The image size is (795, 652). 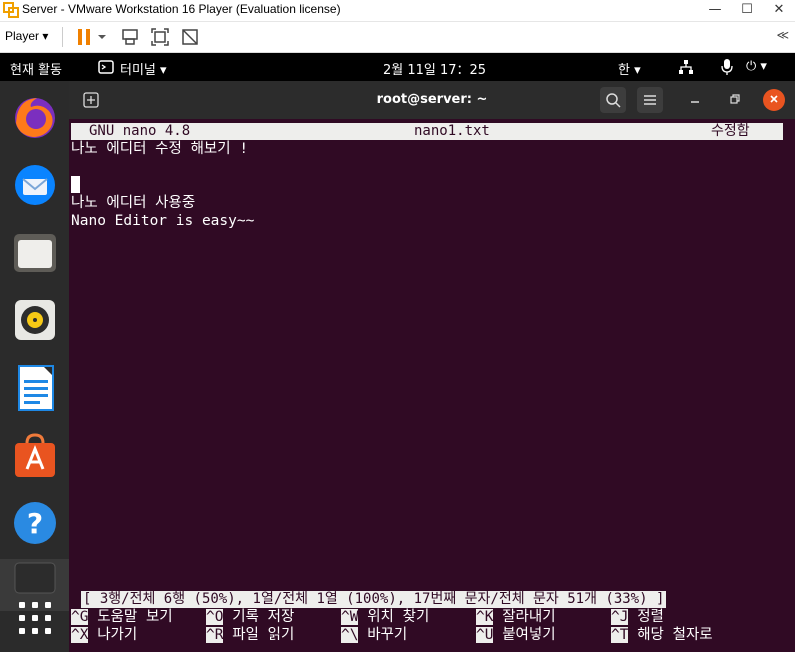 I want to click on shortcut-help: ^G 도움말 보기, so click(x=122, y=617).